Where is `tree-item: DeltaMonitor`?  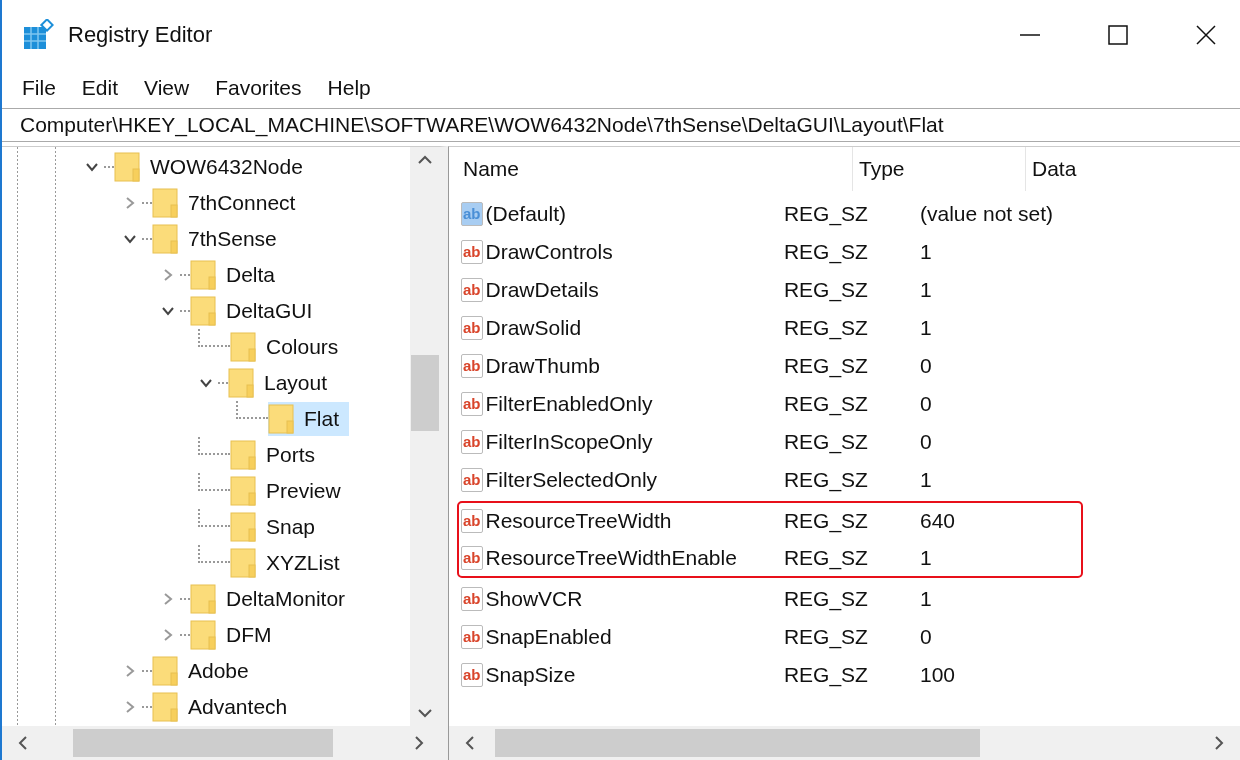 tree-item: DeltaMonitor is located at coordinates (273, 599).